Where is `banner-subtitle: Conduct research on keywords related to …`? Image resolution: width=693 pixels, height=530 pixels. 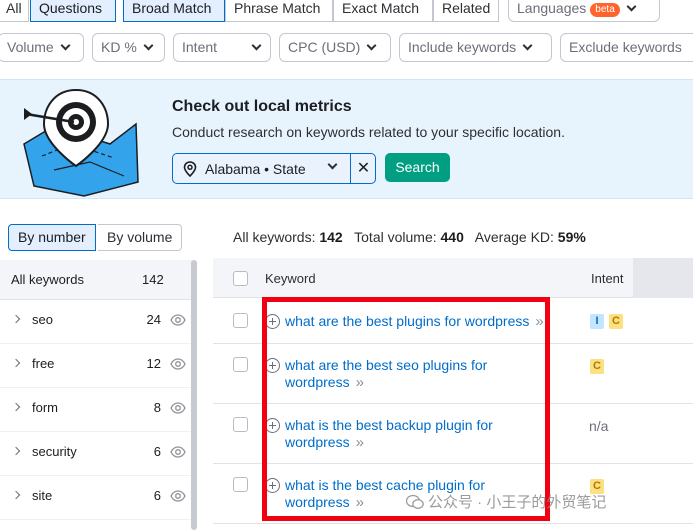
banner-subtitle: Conduct research on keywords related to … is located at coordinates (368, 132).